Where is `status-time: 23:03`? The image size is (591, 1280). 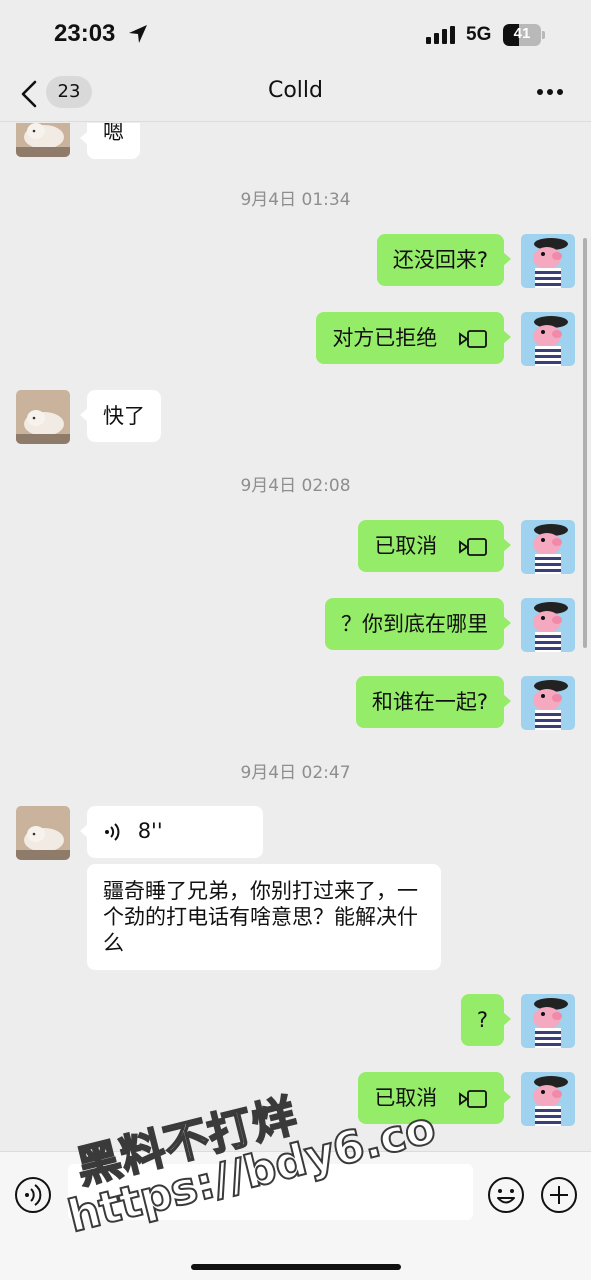
status-time: 23:03 is located at coordinates (85, 33).